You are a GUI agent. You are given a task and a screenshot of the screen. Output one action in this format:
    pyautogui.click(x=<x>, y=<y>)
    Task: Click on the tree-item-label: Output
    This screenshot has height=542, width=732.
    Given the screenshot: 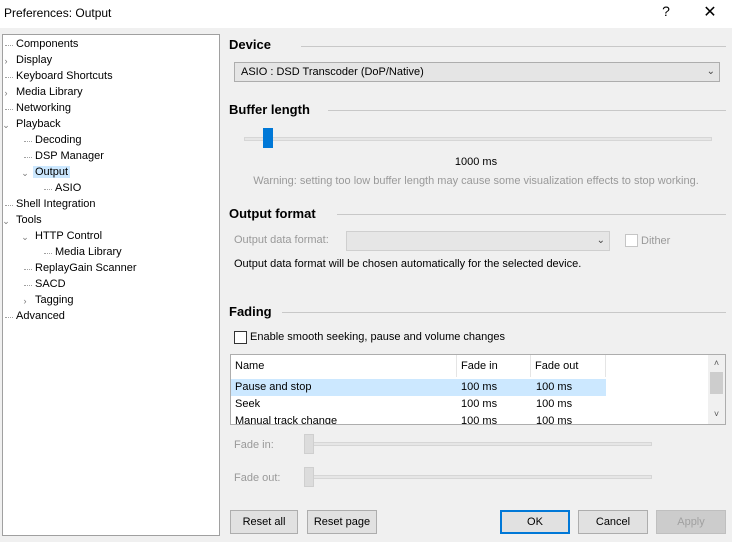 What is the action you would take?
    pyautogui.click(x=52, y=172)
    